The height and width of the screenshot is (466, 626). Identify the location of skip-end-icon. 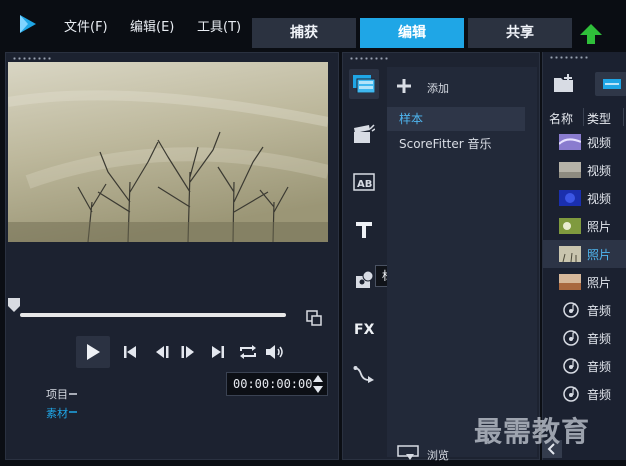
(218, 352).